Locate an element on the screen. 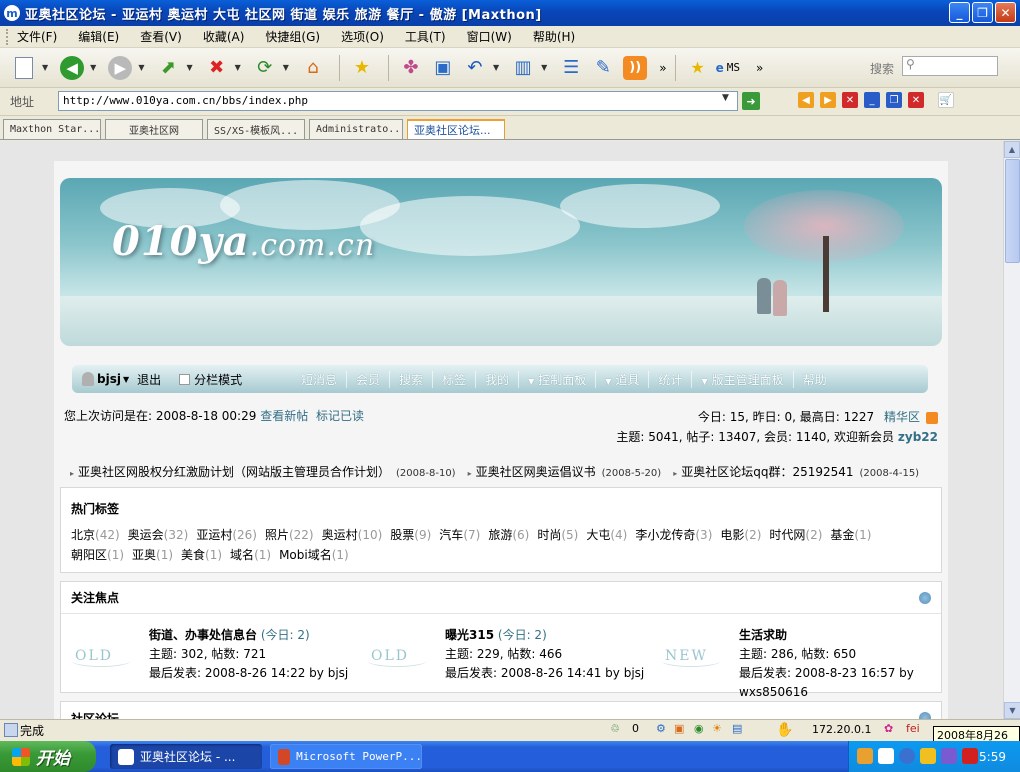 The image size is (1020, 772). tag-name: 股票 is located at coordinates (402, 535).